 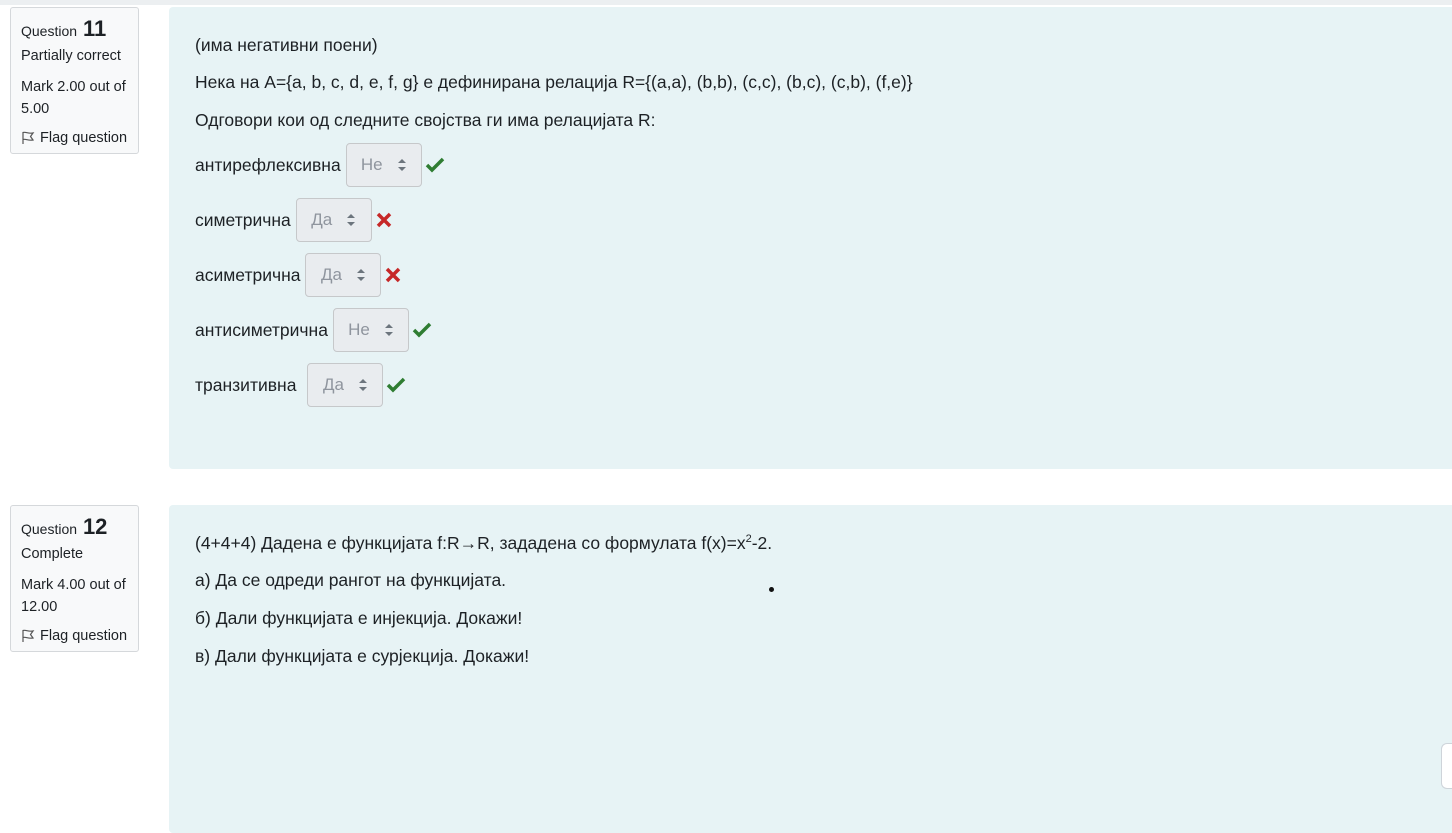 What do you see at coordinates (248, 274) in the screenshot?
I see `property-label: асиметрична` at bounding box center [248, 274].